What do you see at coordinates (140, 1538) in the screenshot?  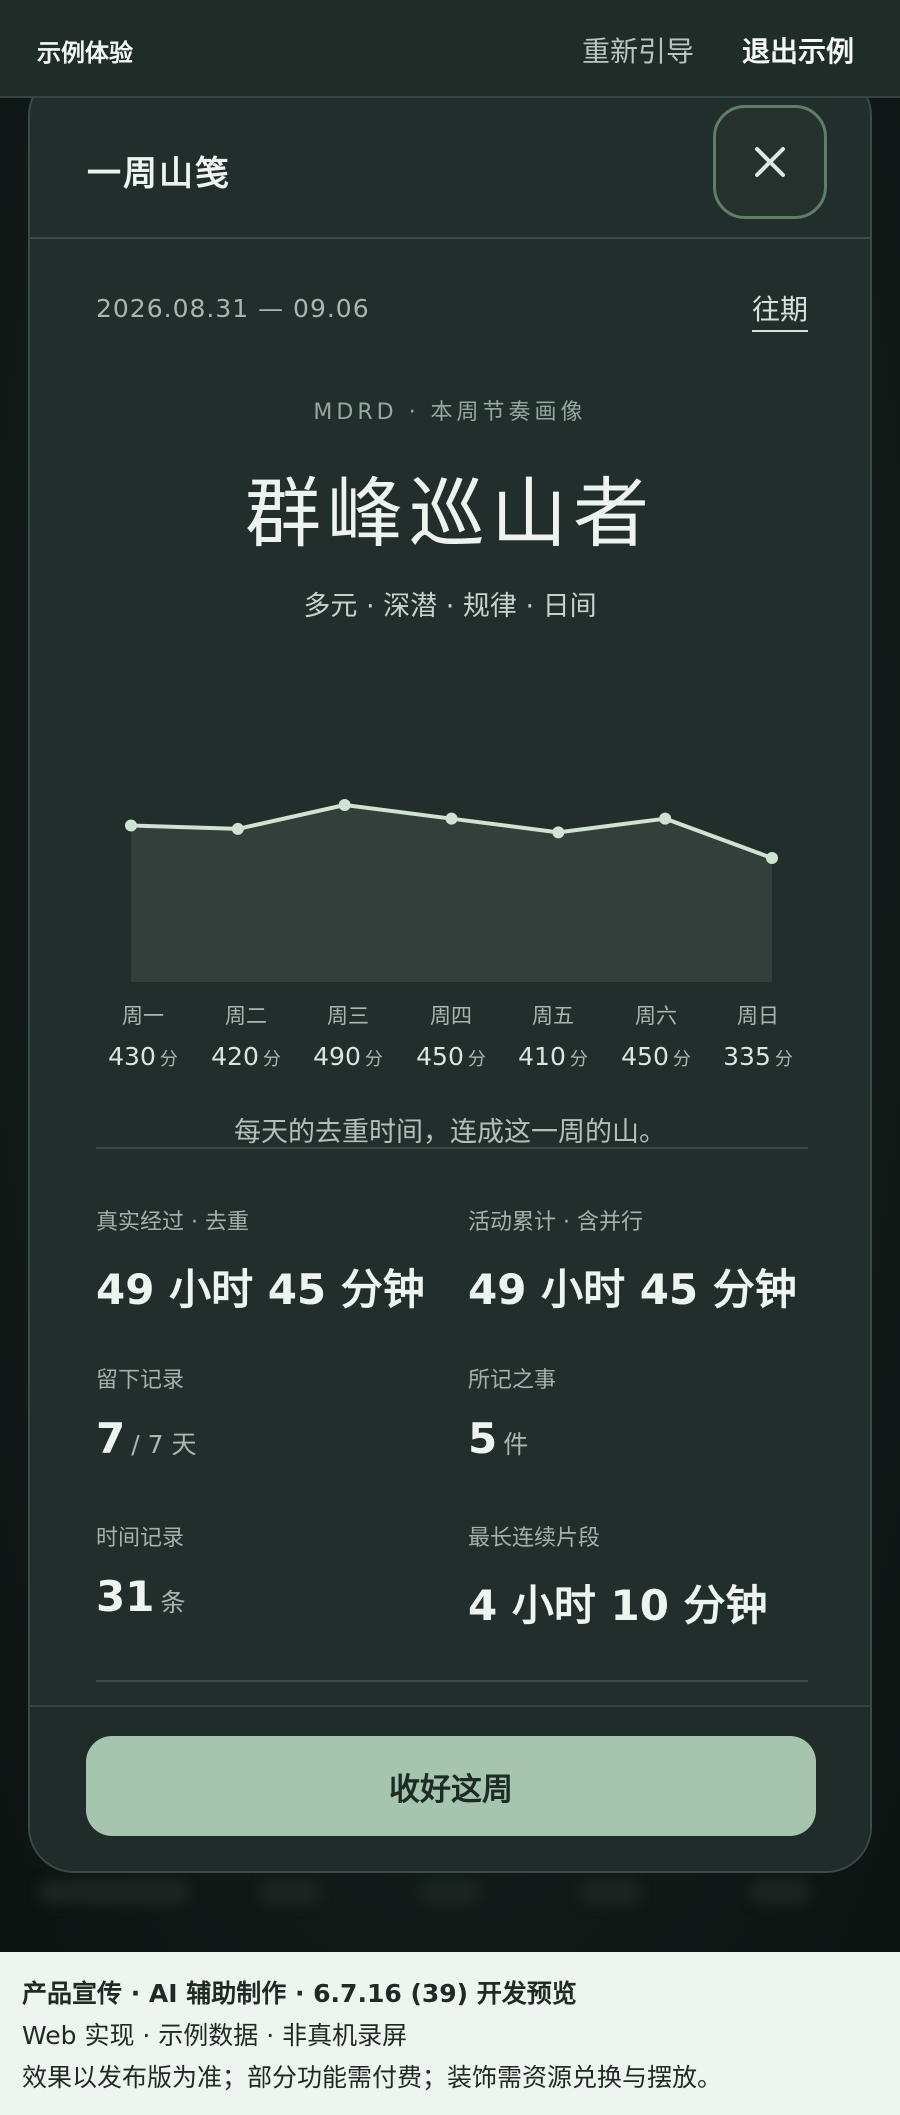 I see `stat-label: 时间记录` at bounding box center [140, 1538].